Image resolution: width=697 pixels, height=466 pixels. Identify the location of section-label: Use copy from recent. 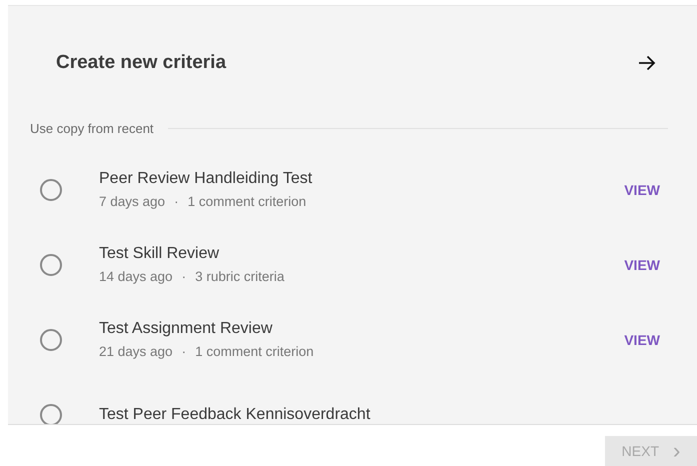
(92, 128).